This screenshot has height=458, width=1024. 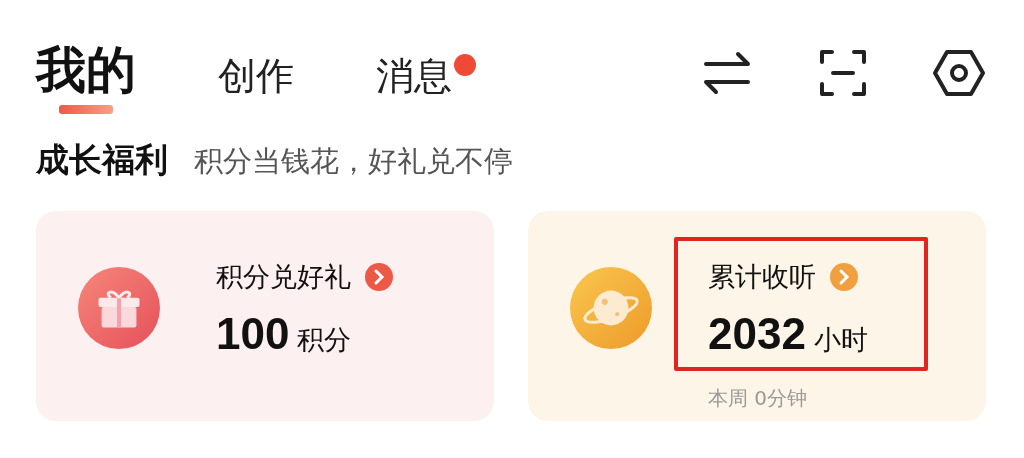 What do you see at coordinates (414, 84) in the screenshot?
I see `tab: 消息` at bounding box center [414, 84].